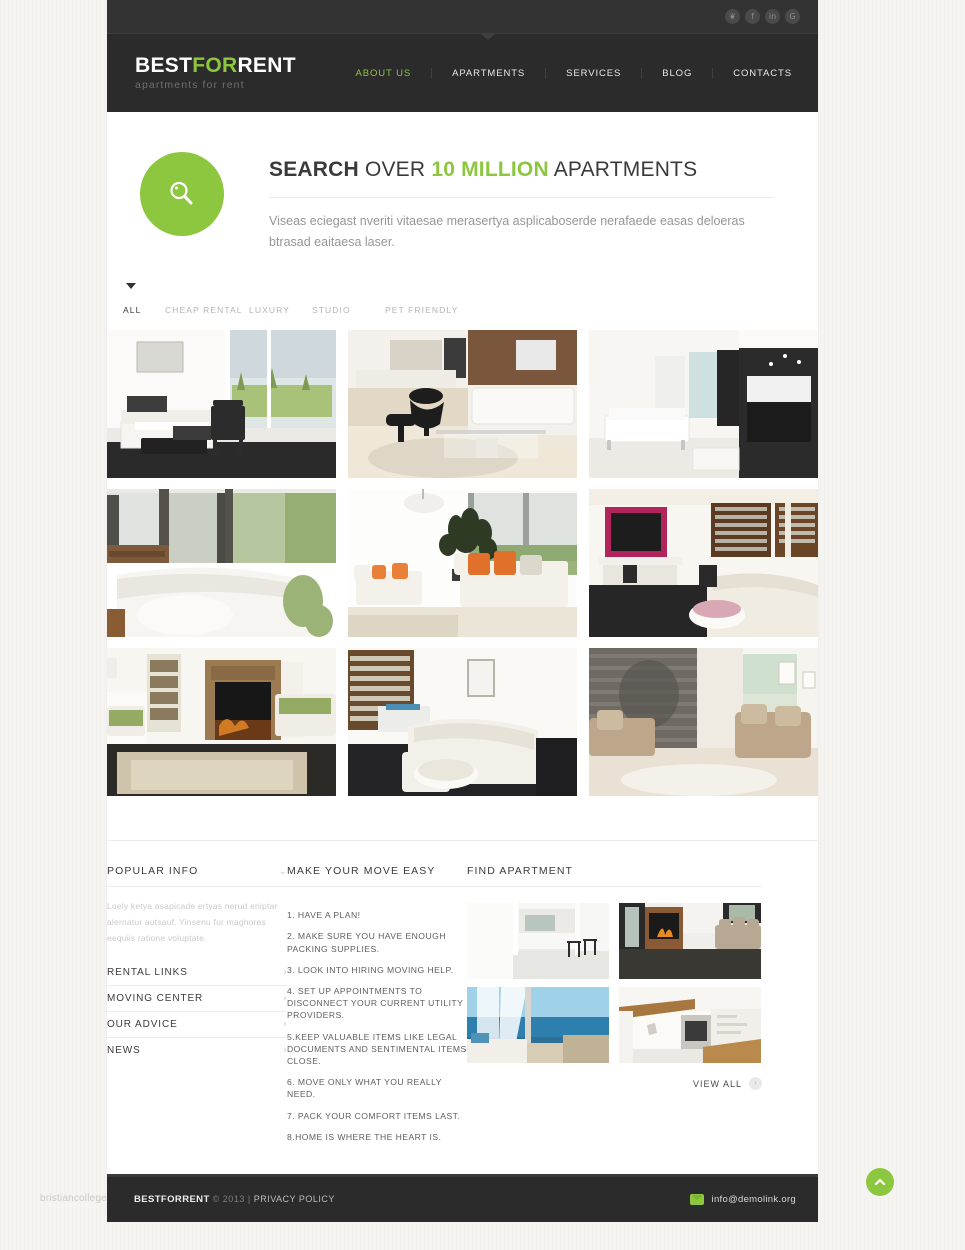 This screenshot has width=965, height=1250. I want to click on list-item: 3. LOOK INTO HIRING MOVING HELP., so click(370, 969).